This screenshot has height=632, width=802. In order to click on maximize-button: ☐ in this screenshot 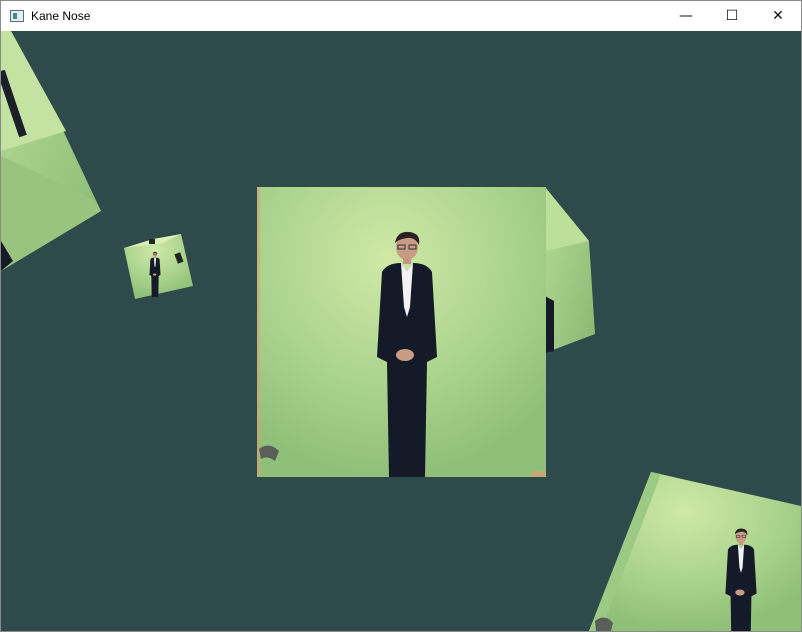, I will do `click(732, 16)`.